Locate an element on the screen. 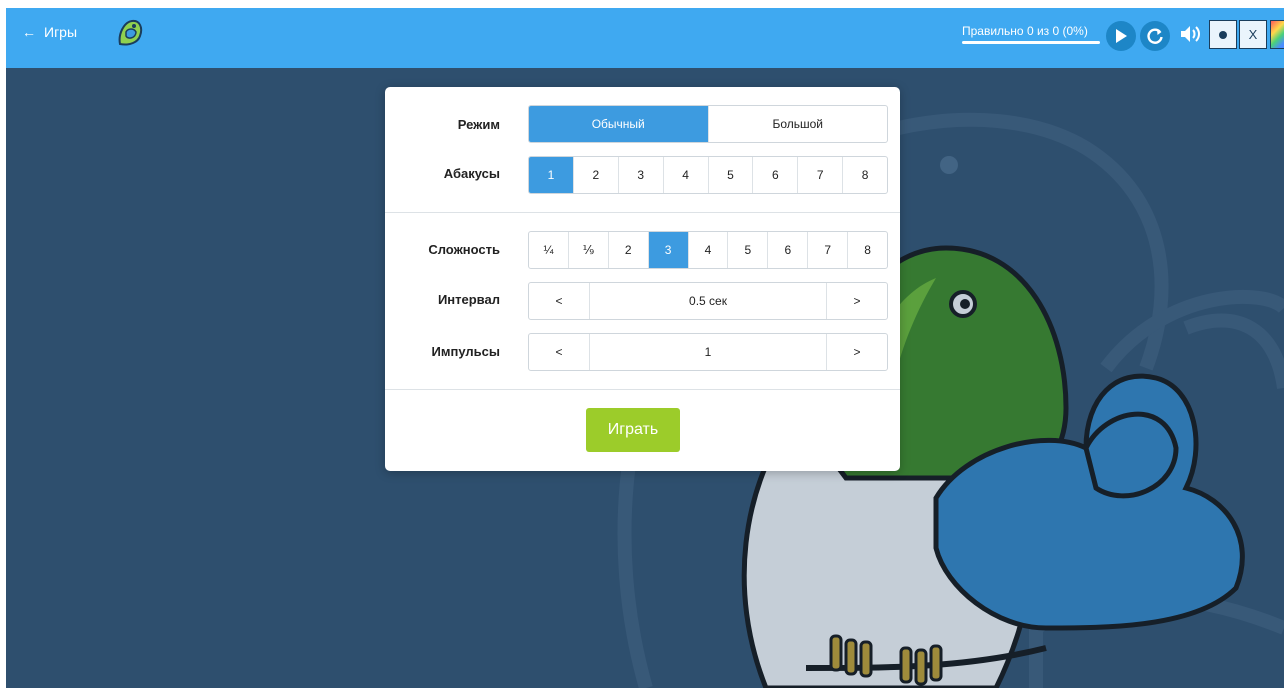 The image size is (1284, 688). dot-icon is located at coordinates (1223, 34).